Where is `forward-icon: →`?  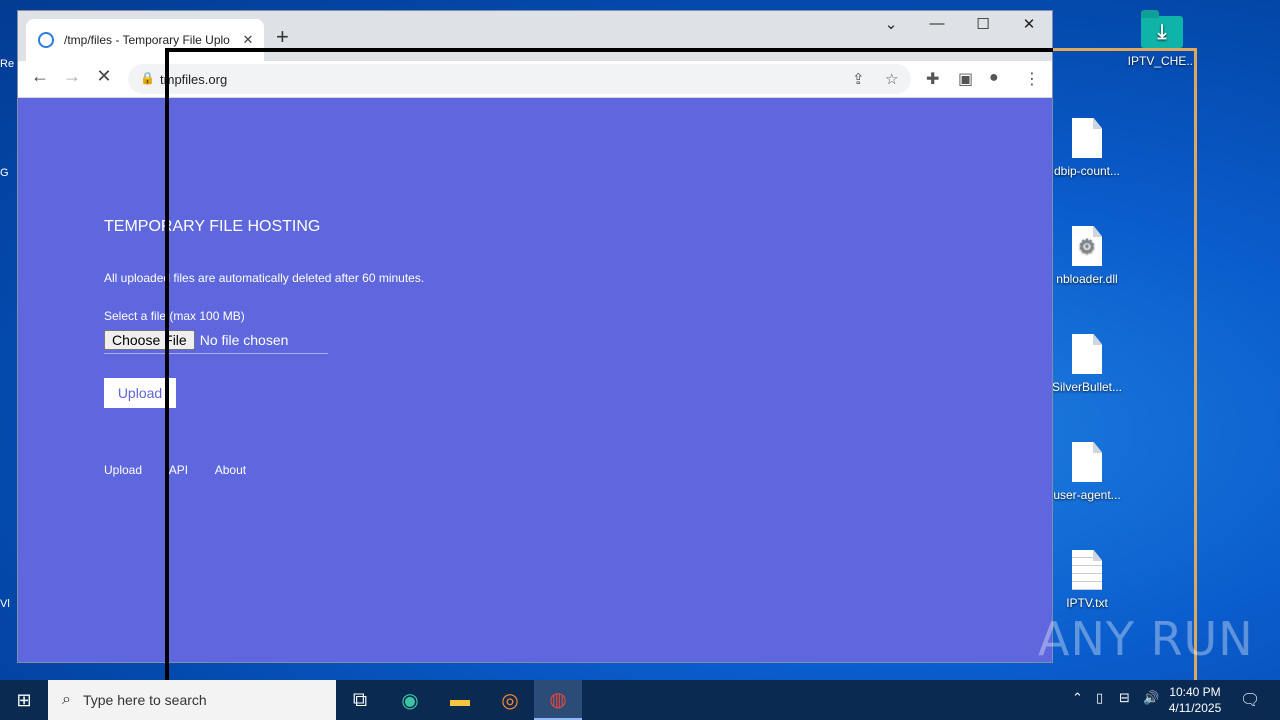
forward-icon: → is located at coordinates (72, 76).